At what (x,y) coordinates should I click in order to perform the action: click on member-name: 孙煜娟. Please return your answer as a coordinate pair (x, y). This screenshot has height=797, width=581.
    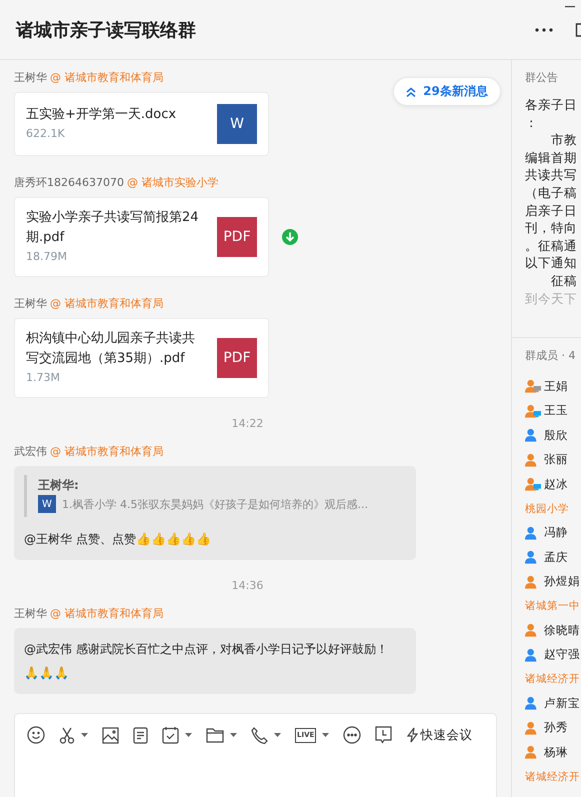
    Looking at the image, I should click on (562, 582).